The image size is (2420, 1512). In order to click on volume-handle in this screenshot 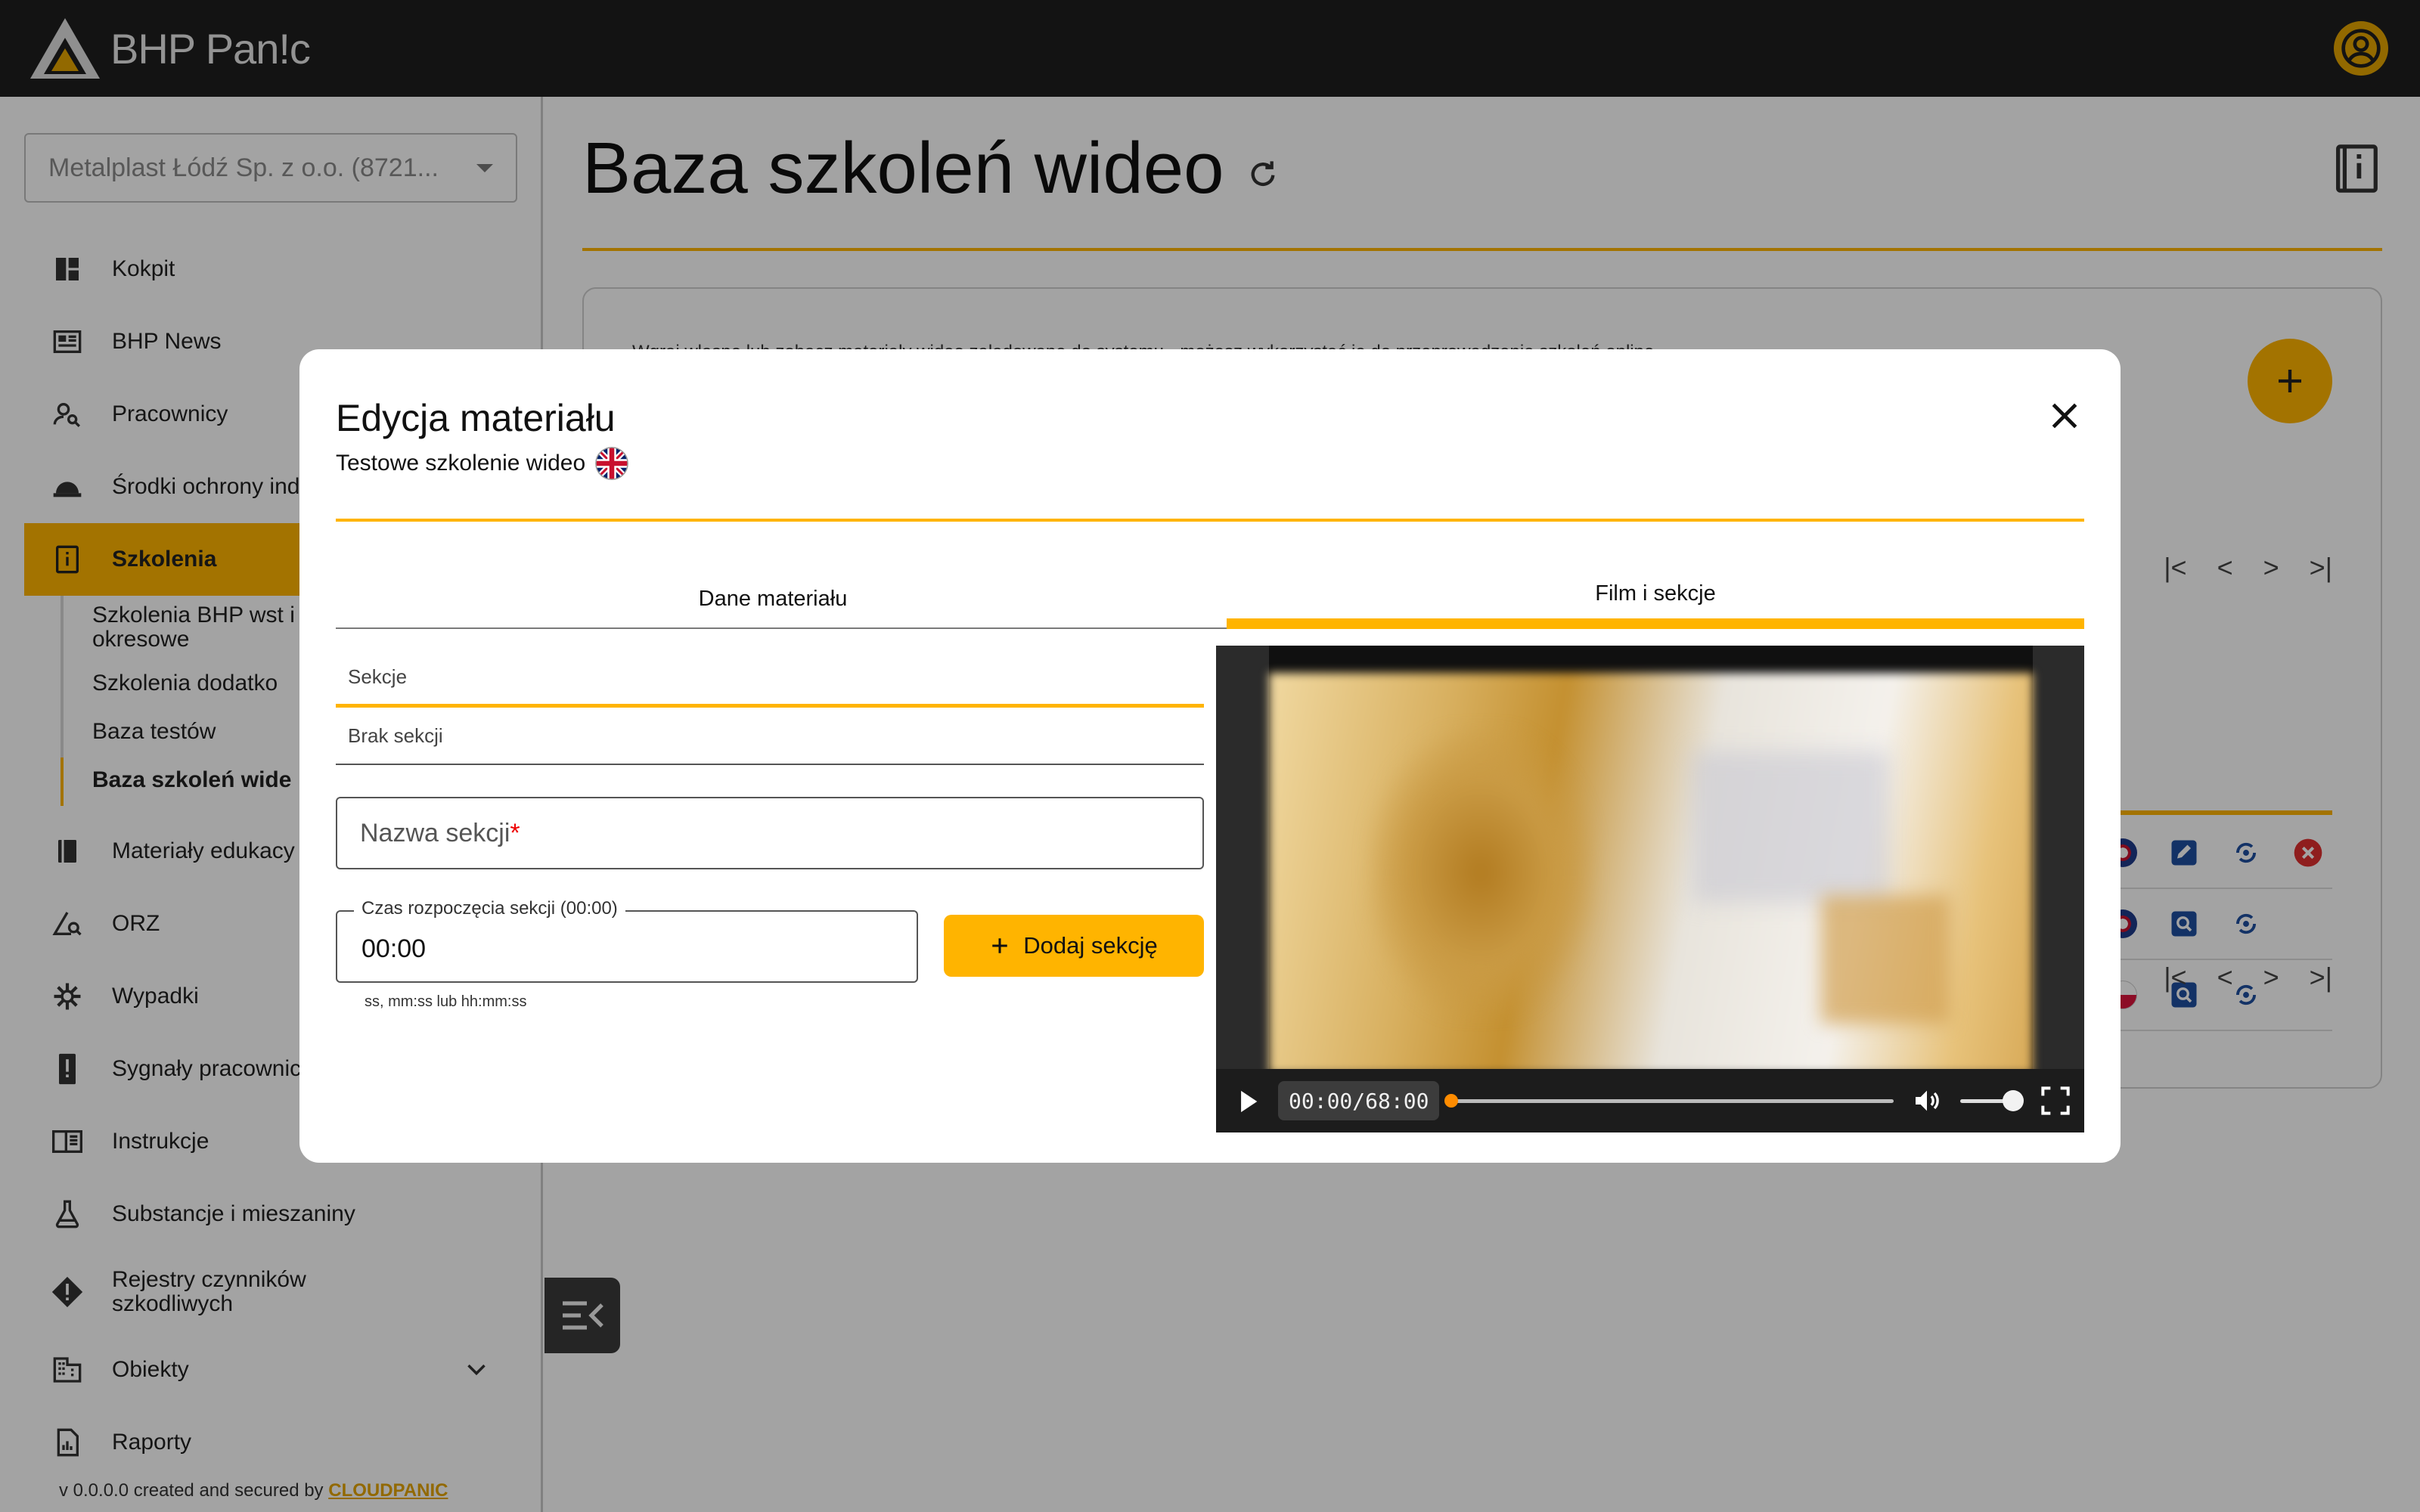, I will do `click(2013, 1100)`.